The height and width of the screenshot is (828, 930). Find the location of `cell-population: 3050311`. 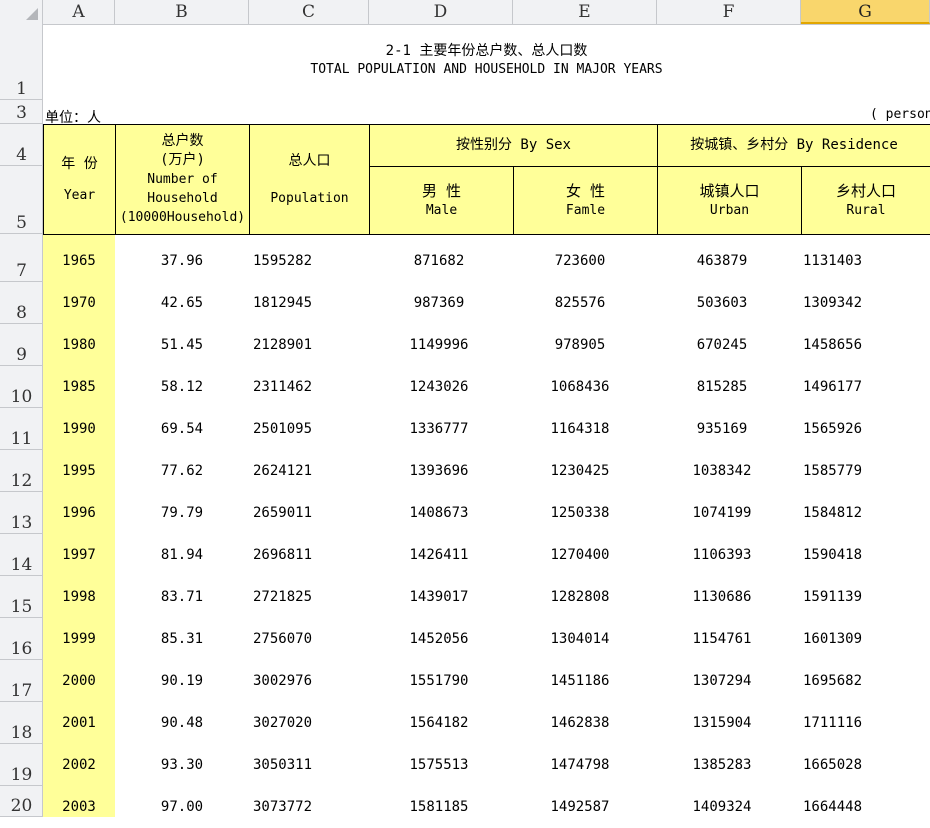

cell-population: 3050311 is located at coordinates (313, 765).